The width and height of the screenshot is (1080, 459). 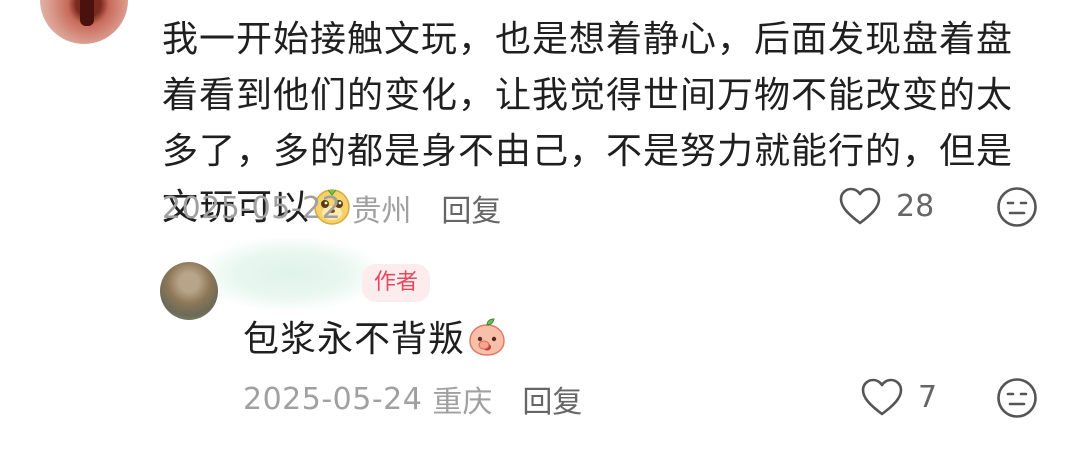 I want to click on comment-meta: 2025-05-22 贵州 回复, so click(x=331, y=208).